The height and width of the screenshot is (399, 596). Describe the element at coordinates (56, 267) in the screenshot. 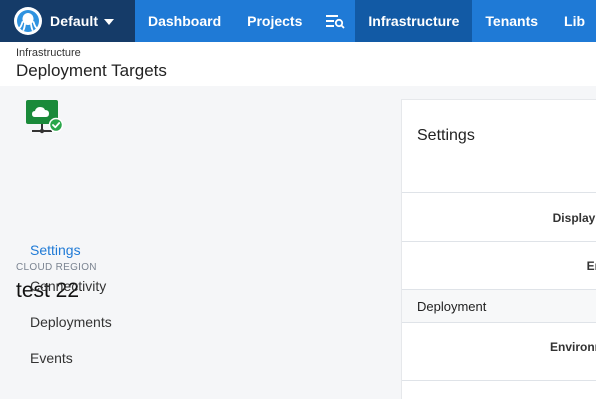

I see `target-type-label: CLOUD REGION` at that location.